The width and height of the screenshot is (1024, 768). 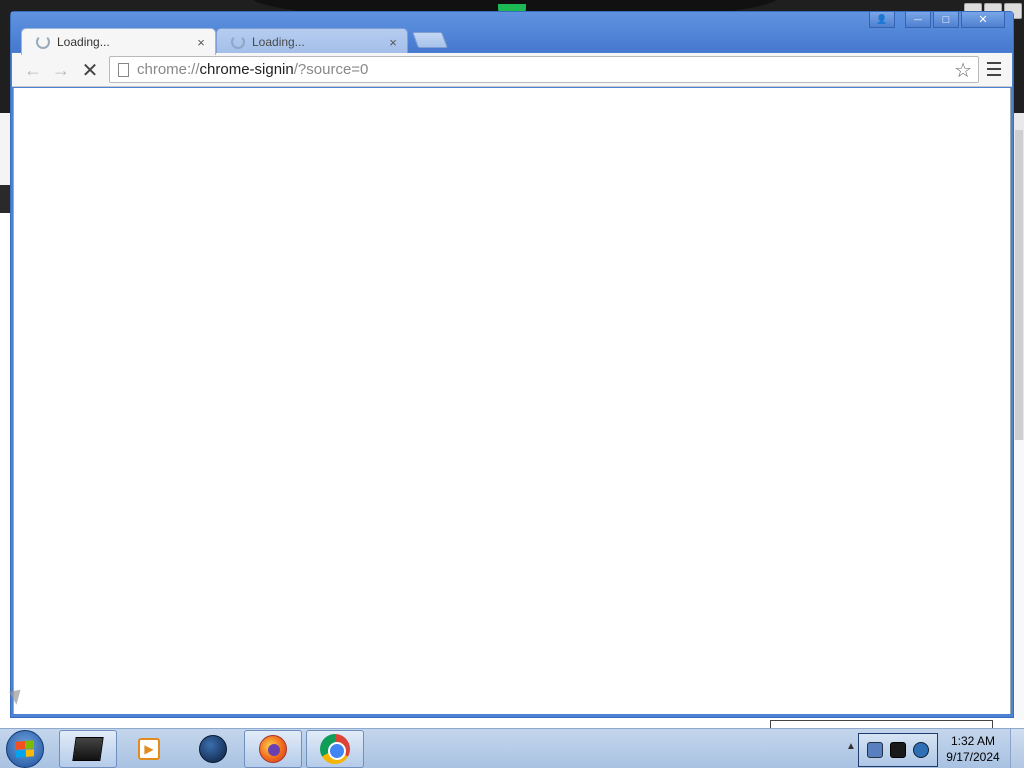 What do you see at coordinates (430, 40) in the screenshot?
I see `new-tab-button` at bounding box center [430, 40].